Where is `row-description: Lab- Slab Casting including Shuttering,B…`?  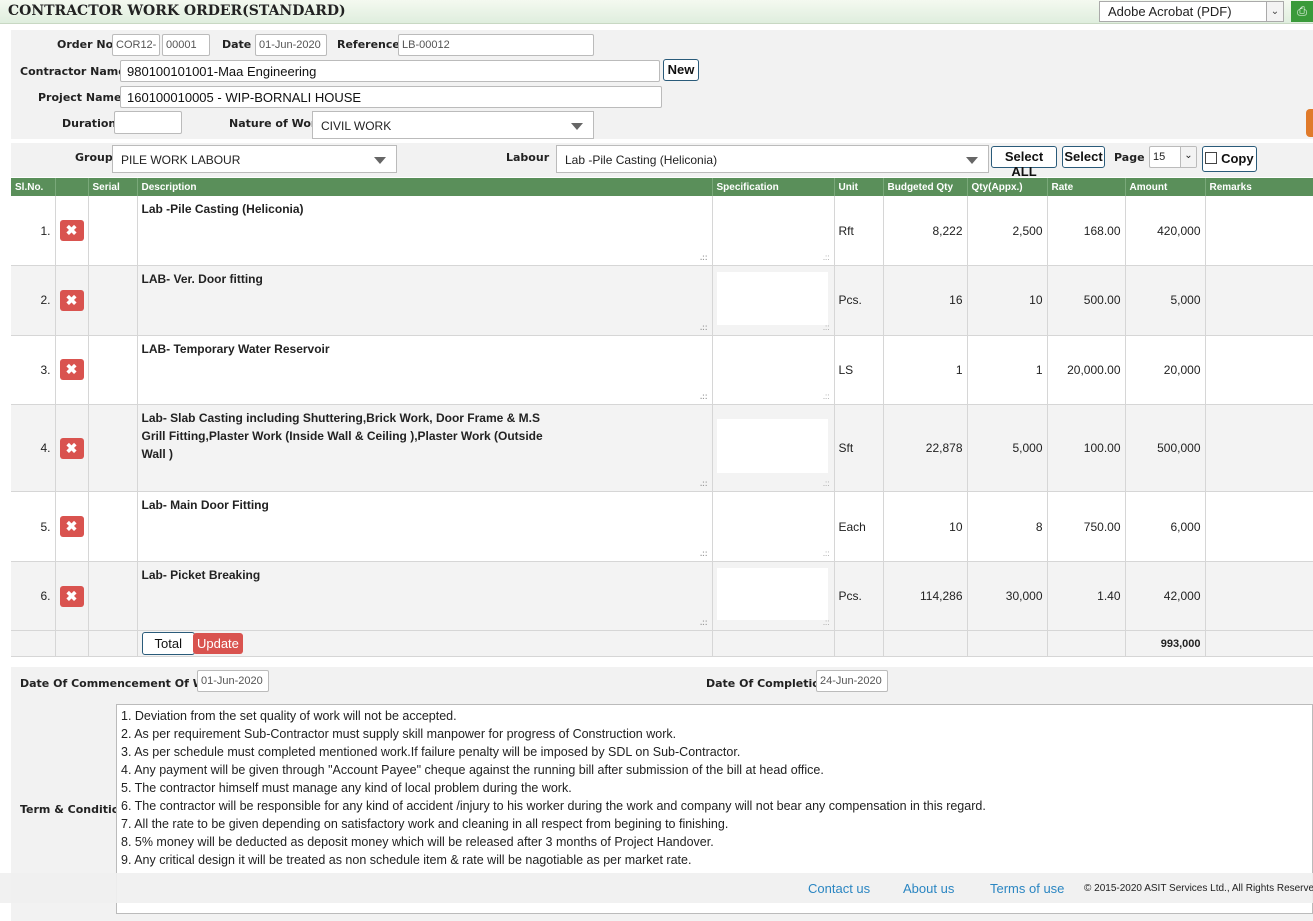
row-description: Lab- Slab Casting including Shuttering,B… is located at coordinates (425, 448).